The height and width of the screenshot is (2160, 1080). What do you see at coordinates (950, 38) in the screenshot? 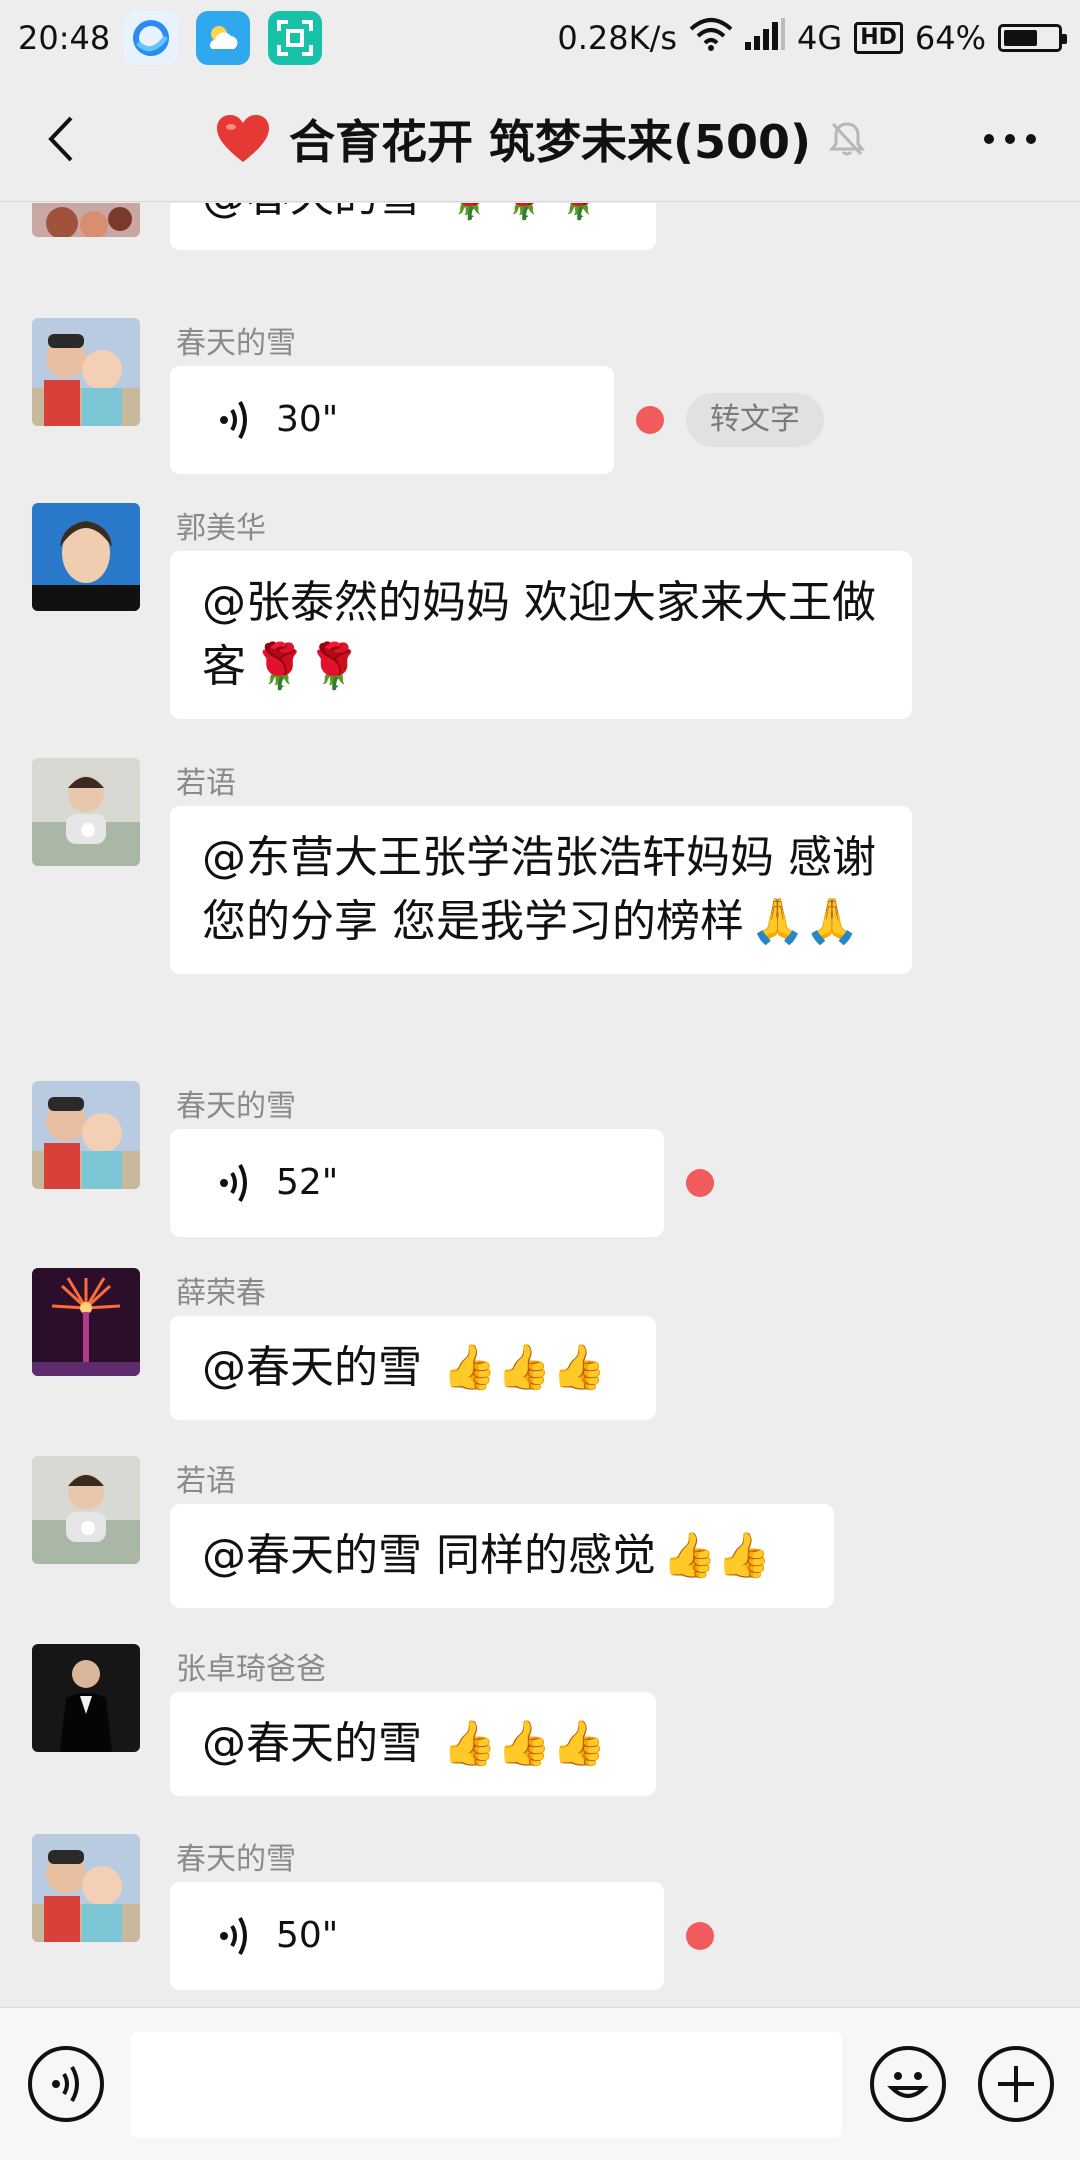
I see `battery-percent: 64%` at bounding box center [950, 38].